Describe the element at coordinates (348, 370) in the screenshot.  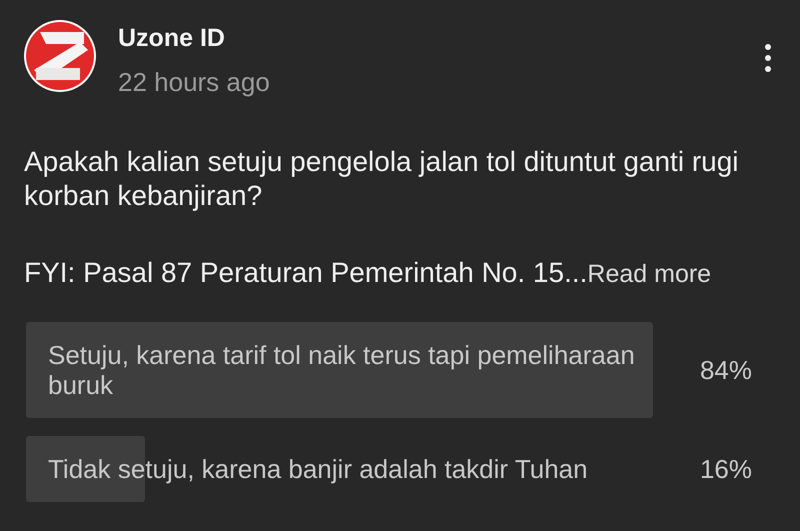
I see `poll-option: Setuju, karena tarif tol naik terus tapi pemeliharaan buruk` at that location.